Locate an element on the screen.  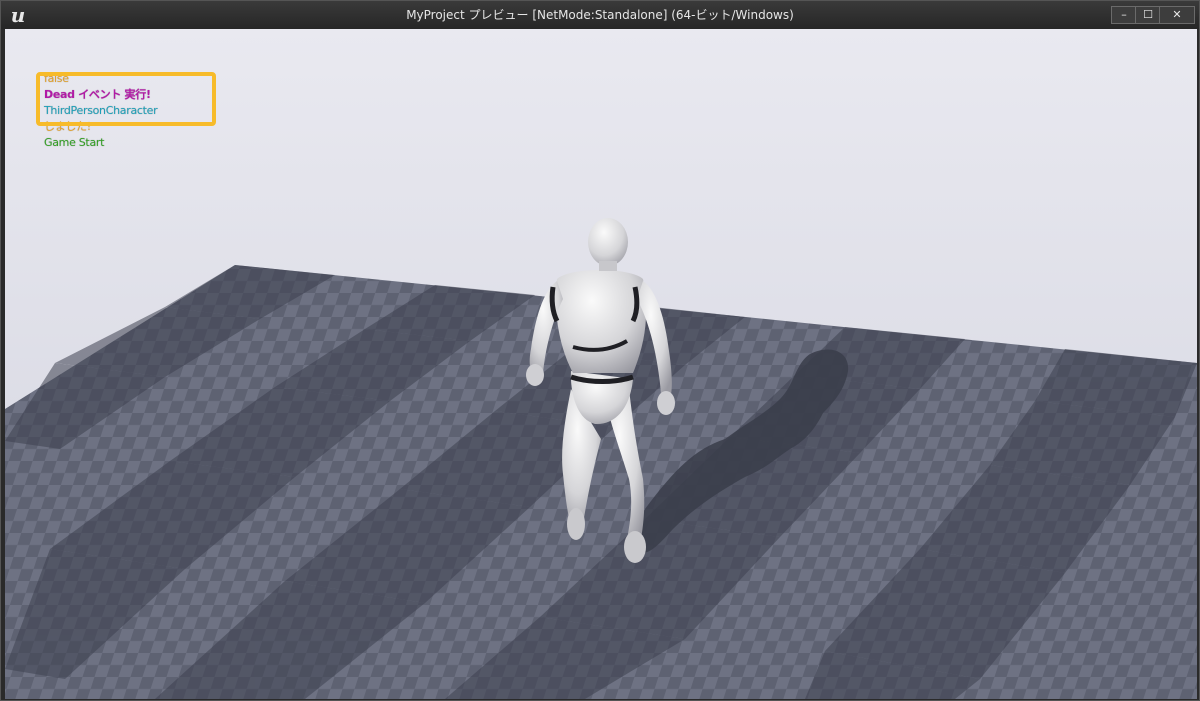
debug-log-line: Game Start is located at coordinates (74, 142).